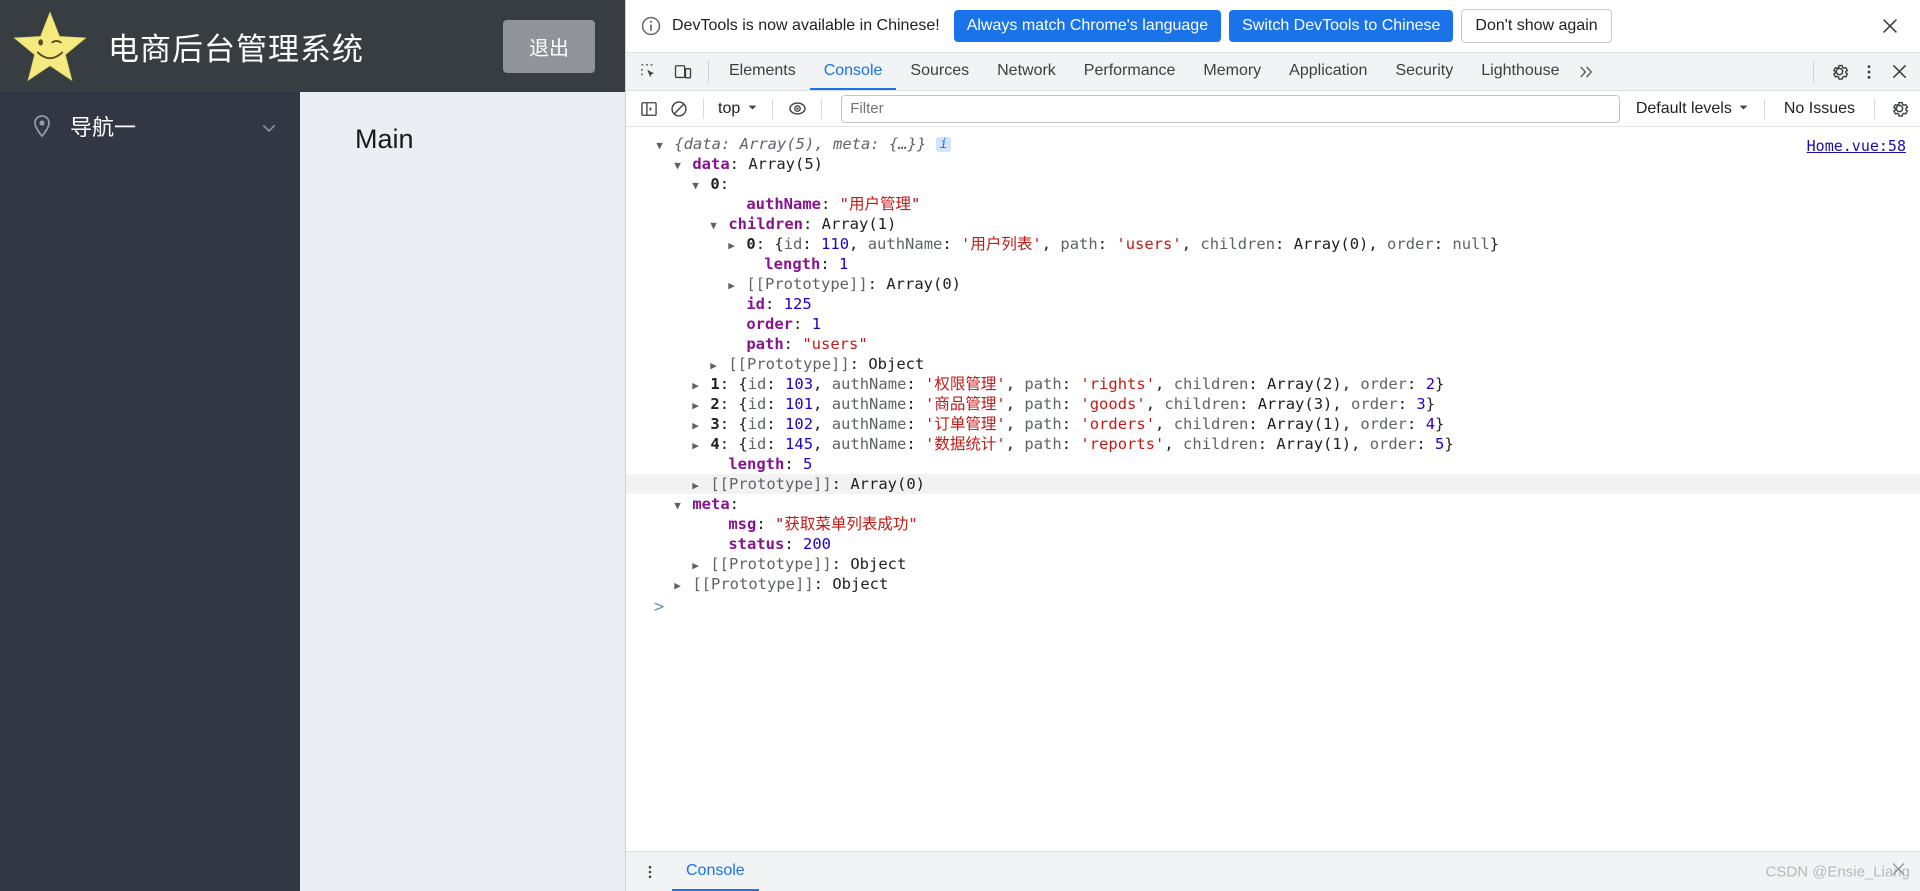  Describe the element at coordinates (715, 871) in the screenshot. I see `drawer-tab-console: Console` at that location.